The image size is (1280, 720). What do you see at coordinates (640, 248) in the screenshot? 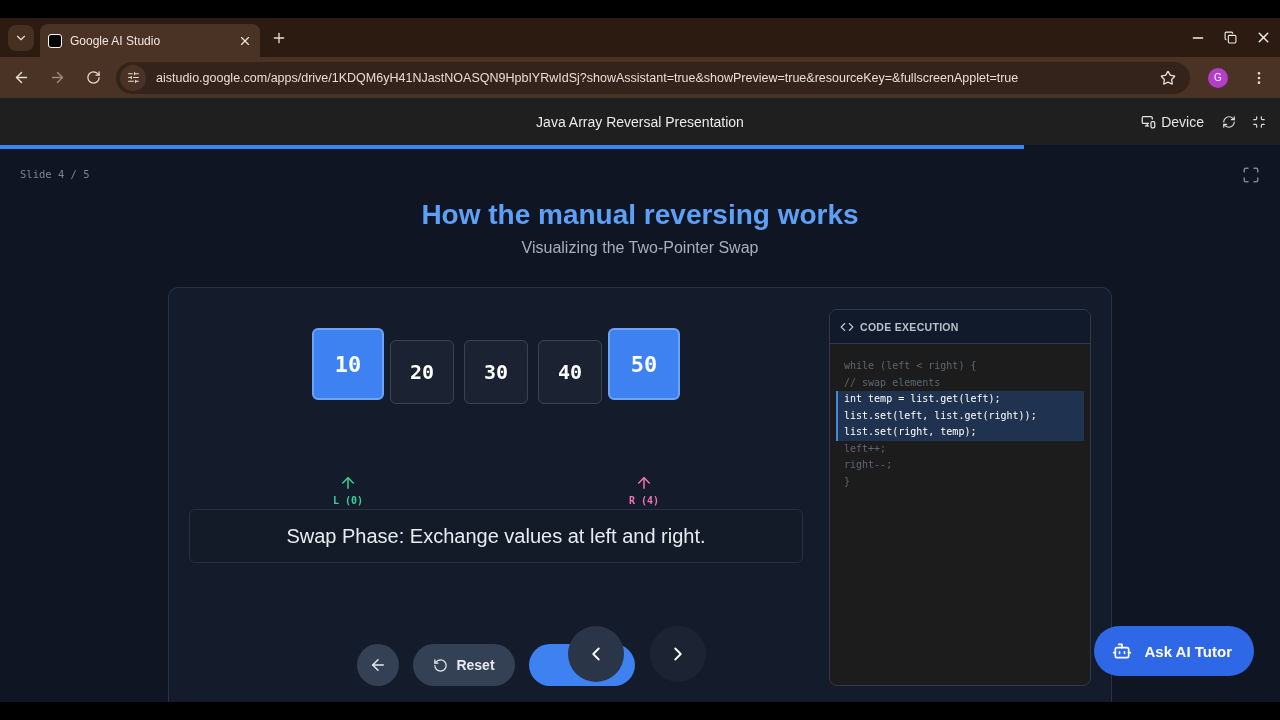
I see `slide-subtitle: Visualizing the Two-Pointer Swap` at bounding box center [640, 248].